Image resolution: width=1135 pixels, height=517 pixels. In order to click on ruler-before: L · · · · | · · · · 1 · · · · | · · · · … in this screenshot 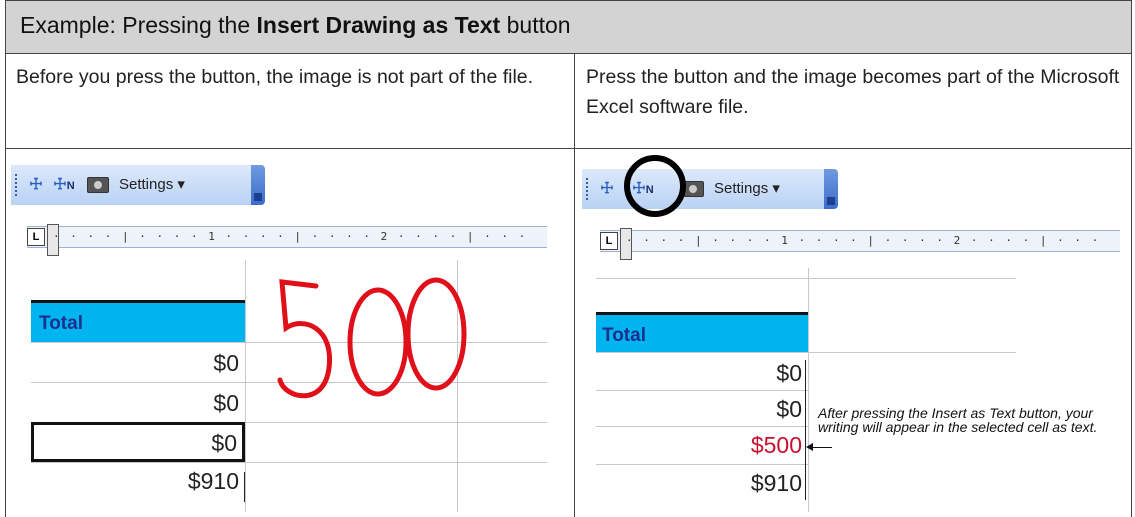, I will do `click(287, 240)`.